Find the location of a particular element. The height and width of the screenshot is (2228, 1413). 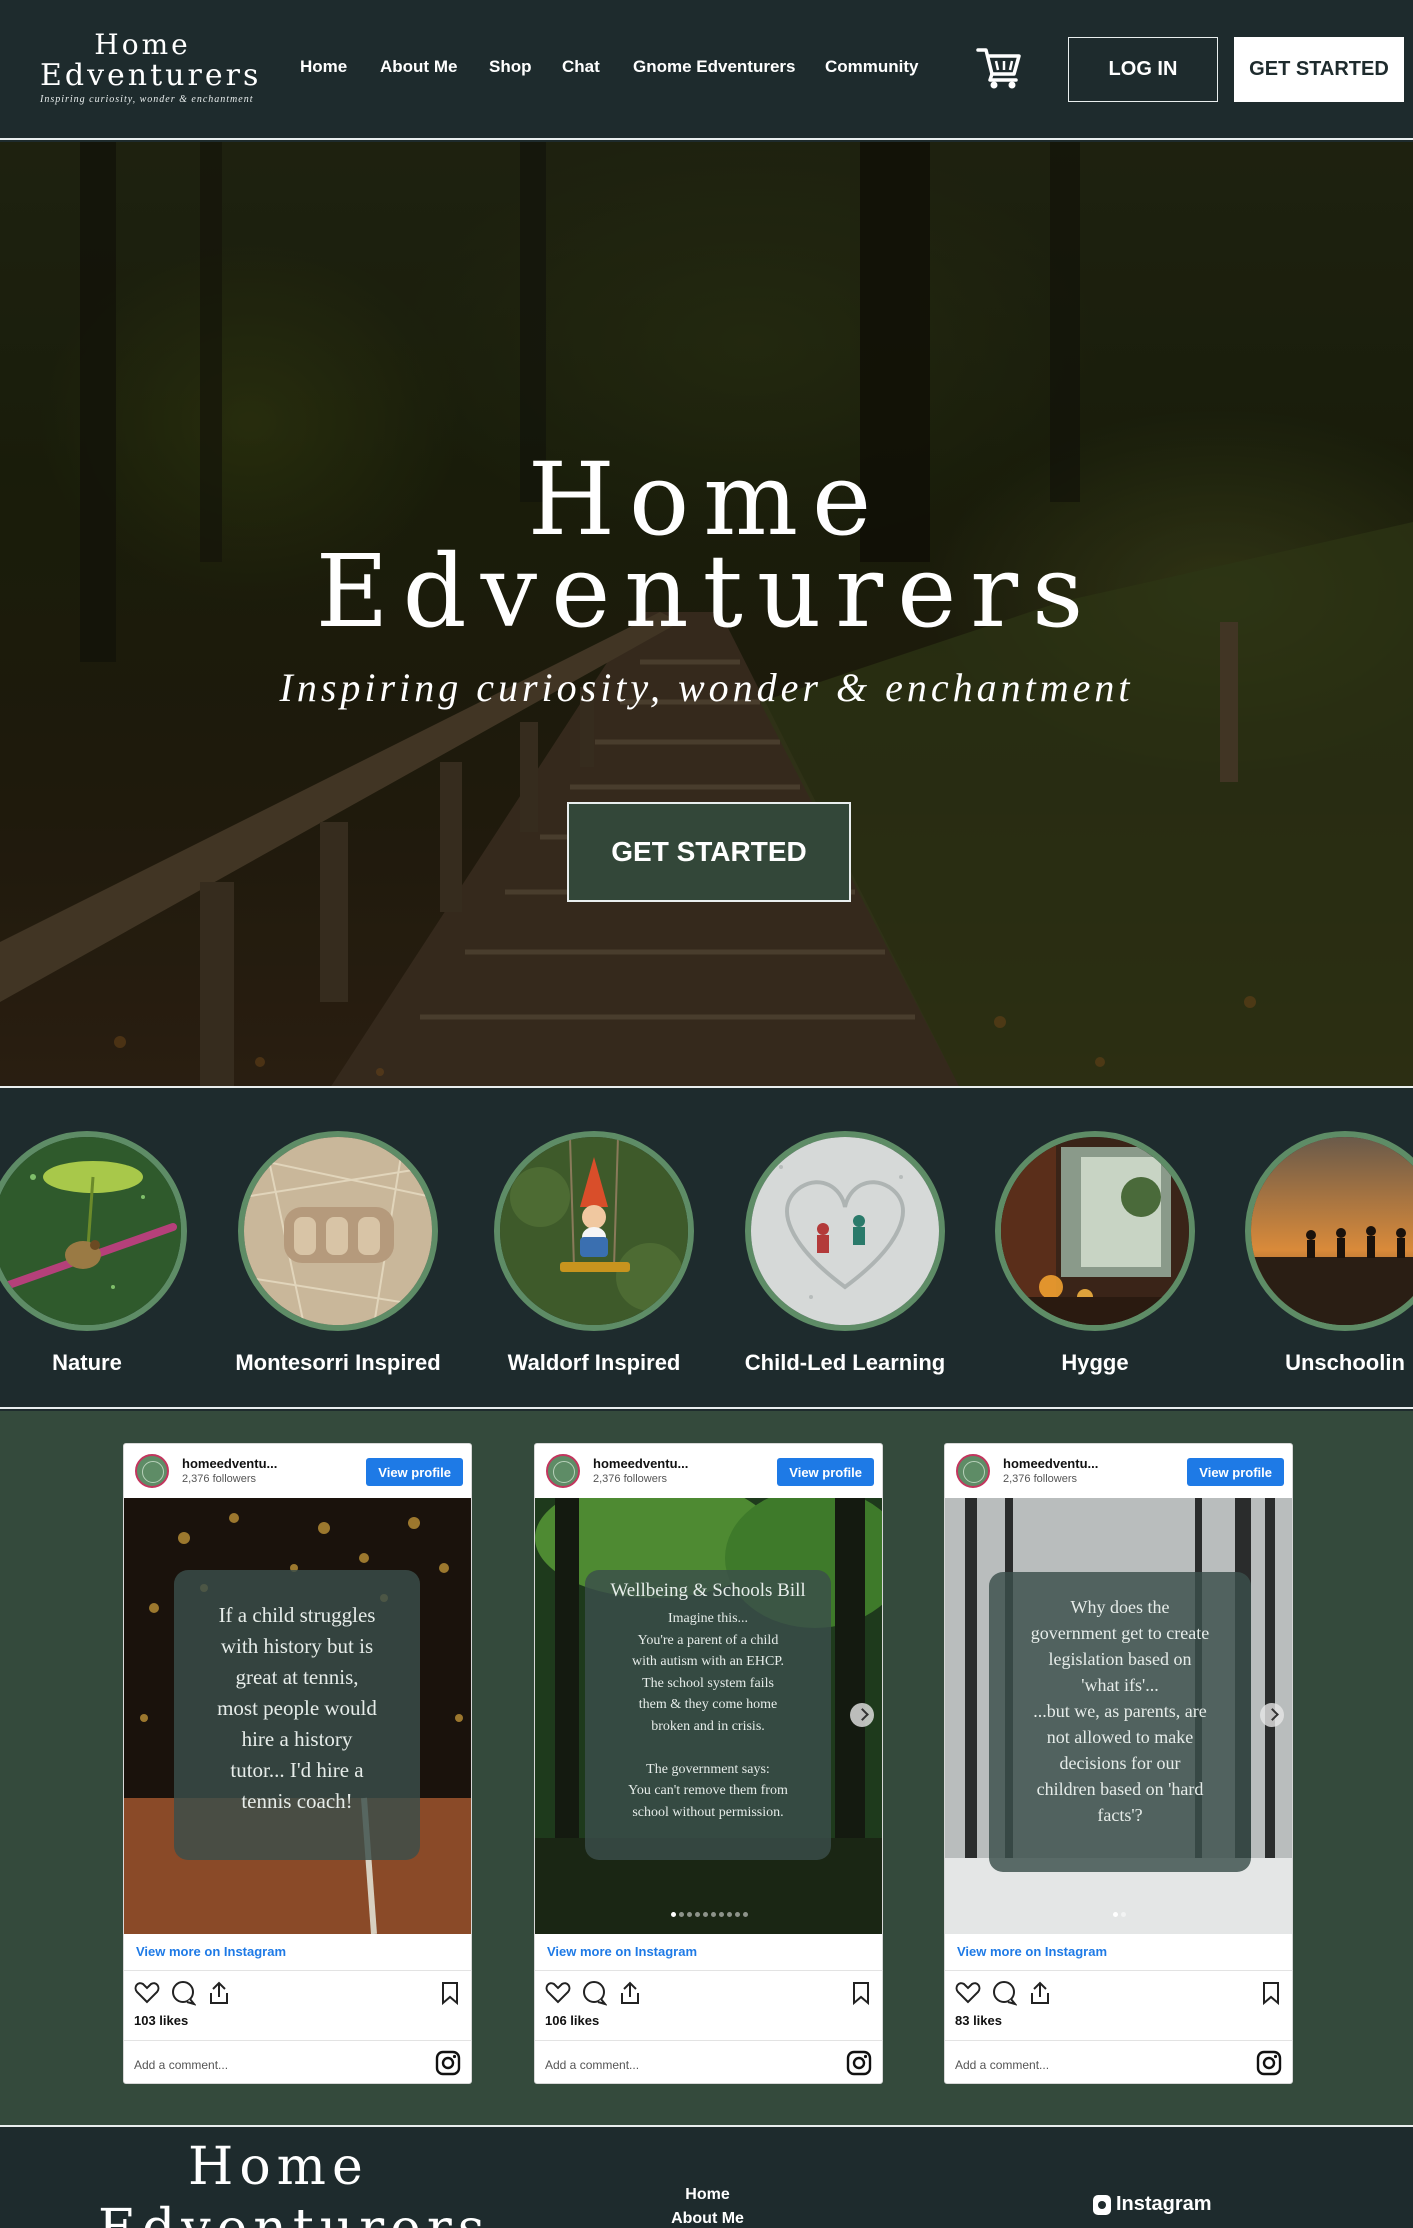

category-montessori: Montesorri Inspired is located at coordinates (338, 1253).